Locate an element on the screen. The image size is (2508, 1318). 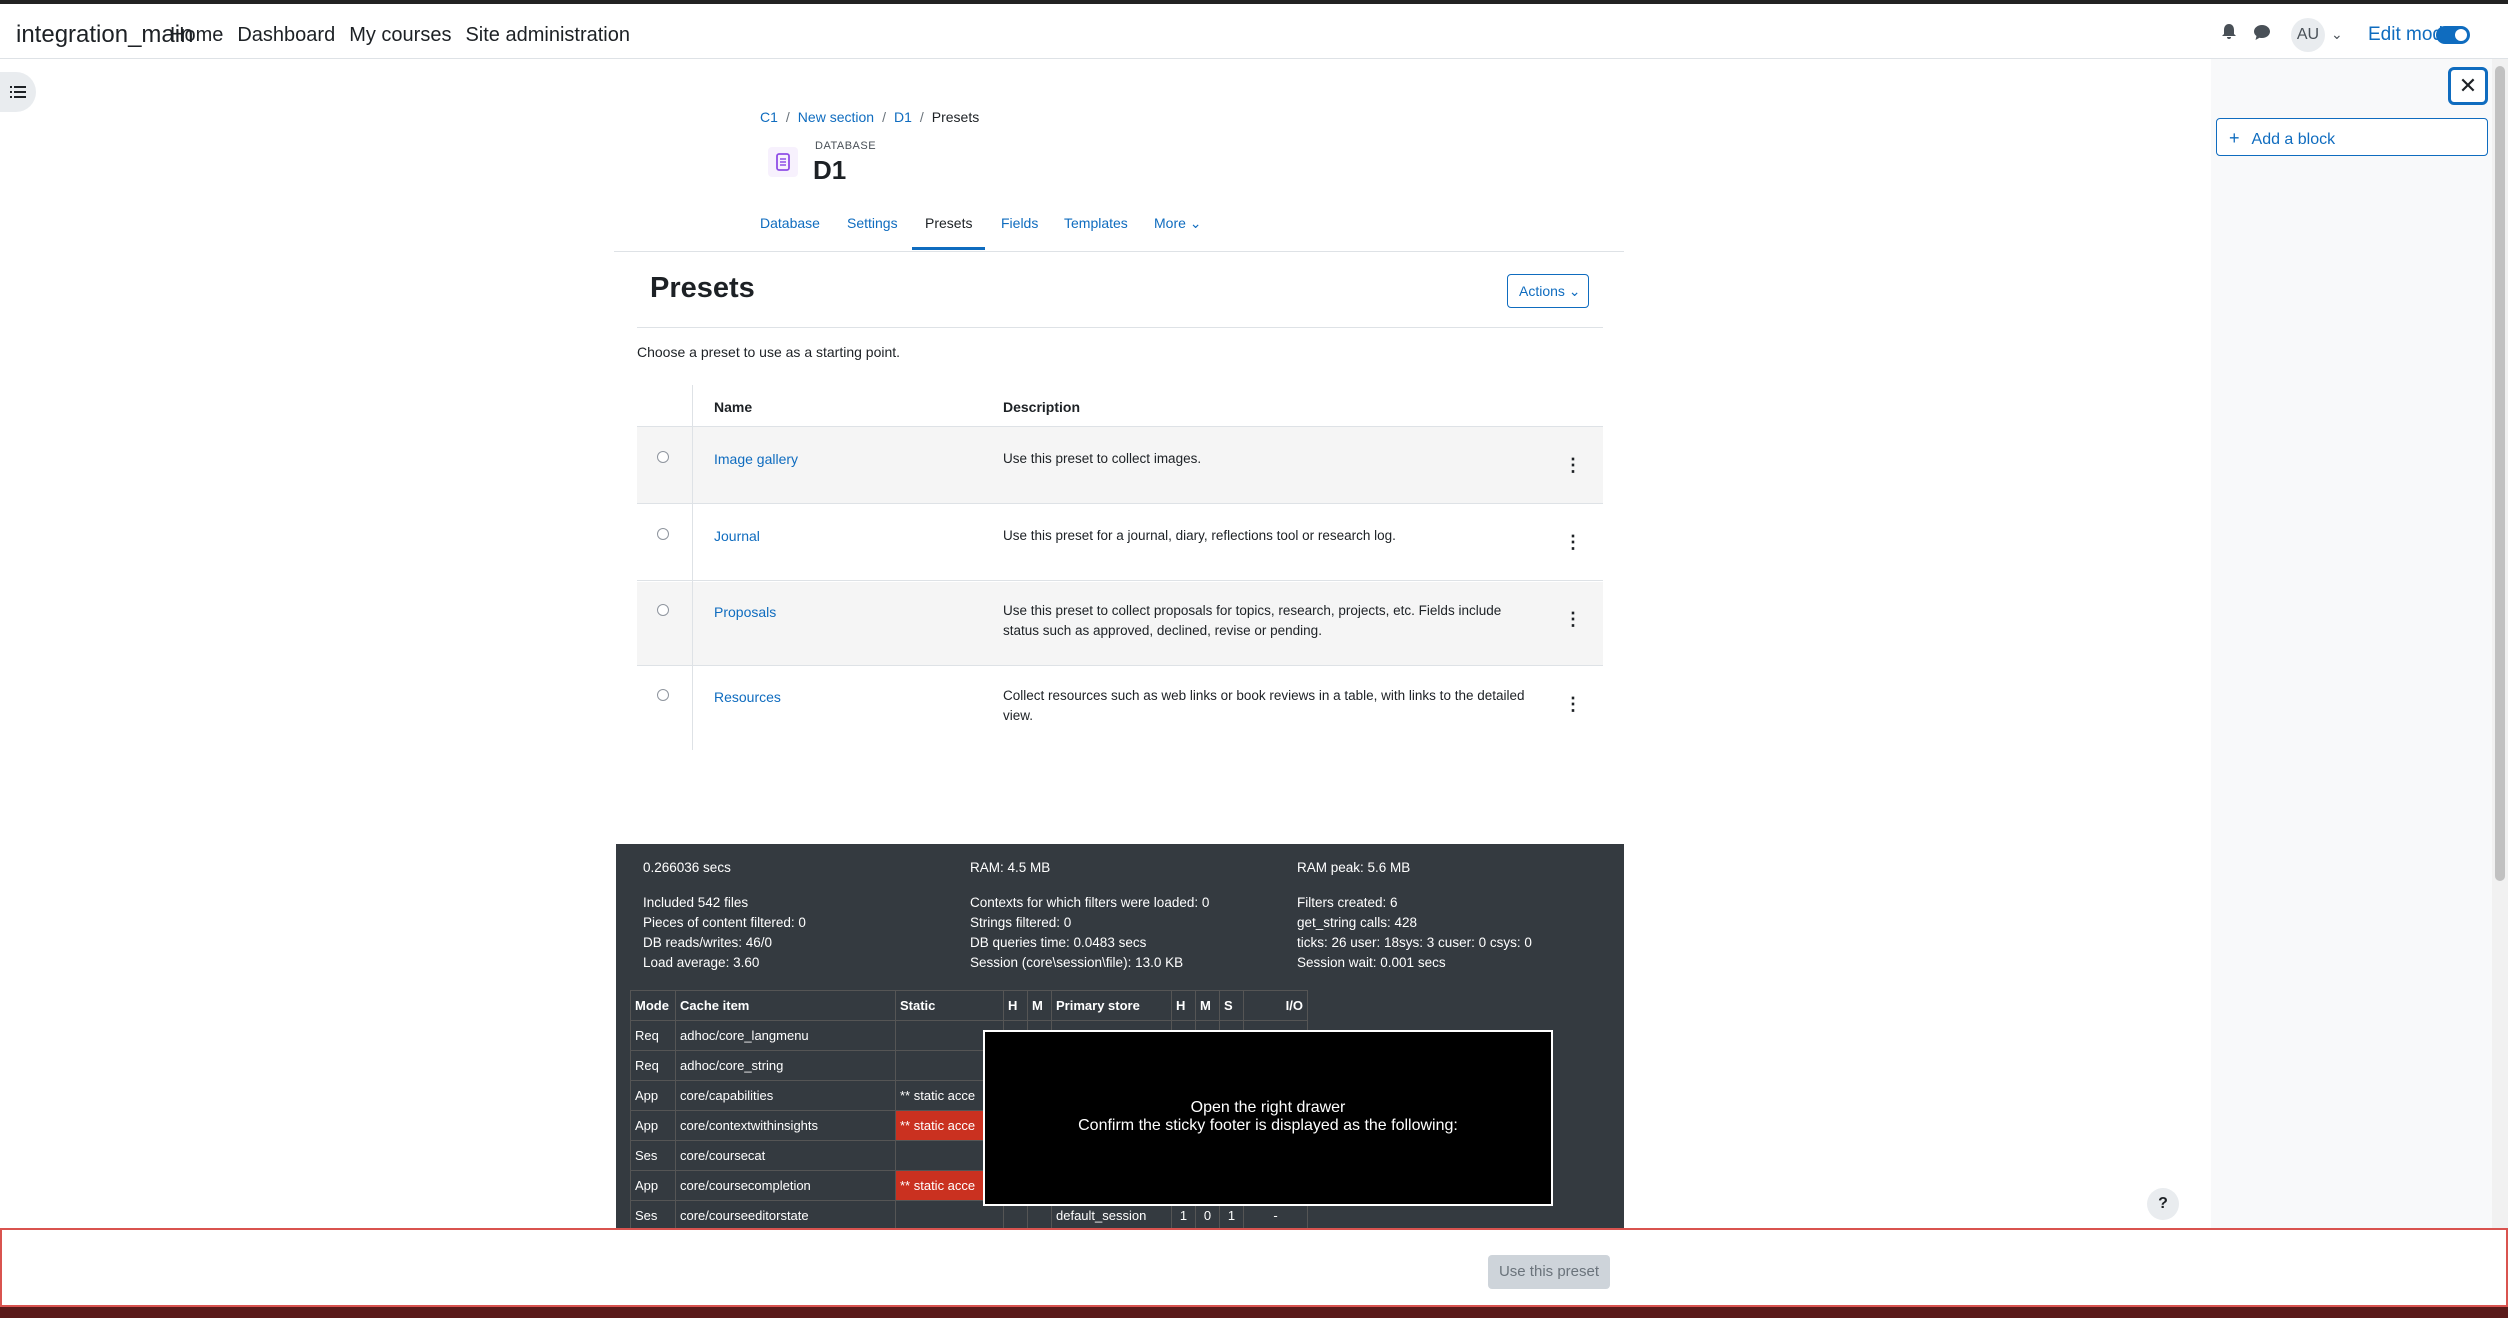
list-icon is located at coordinates (18, 92).